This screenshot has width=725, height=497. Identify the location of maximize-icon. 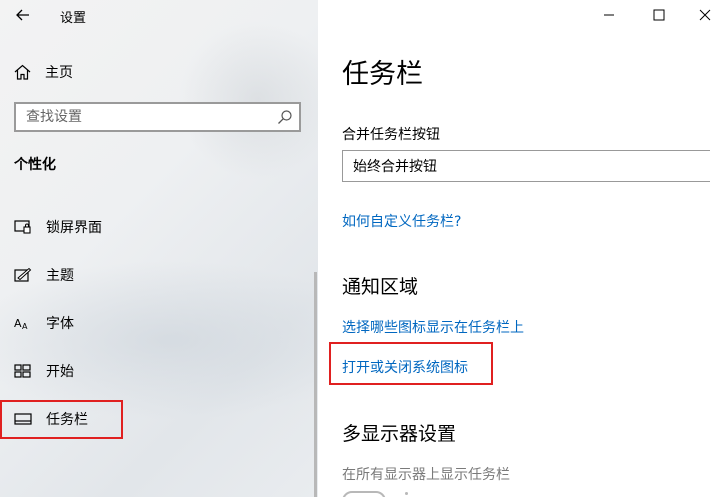
(659, 15).